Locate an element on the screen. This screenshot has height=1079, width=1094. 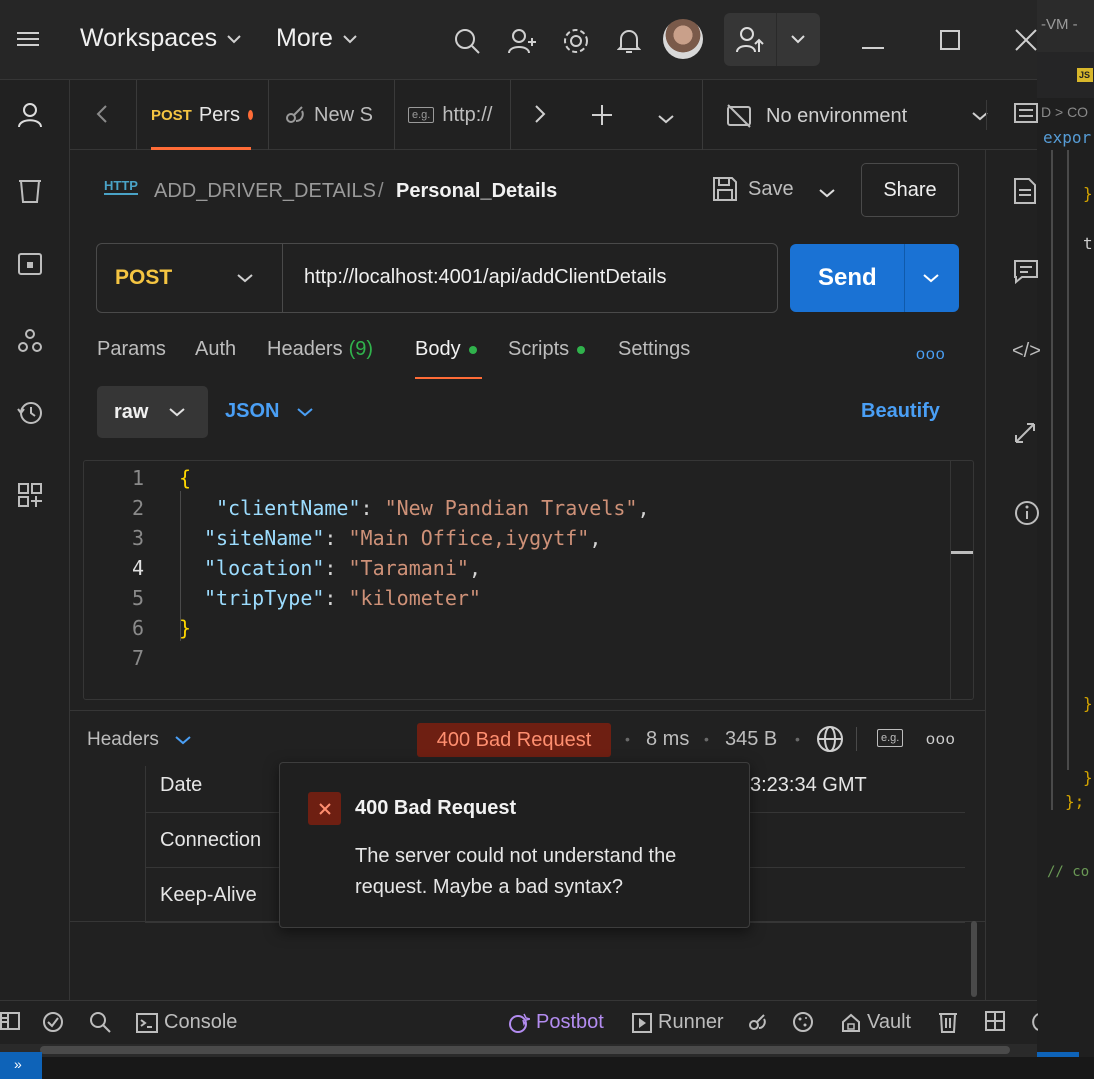
tab-post-personal-details: POST Pers is located at coordinates (202, 115).